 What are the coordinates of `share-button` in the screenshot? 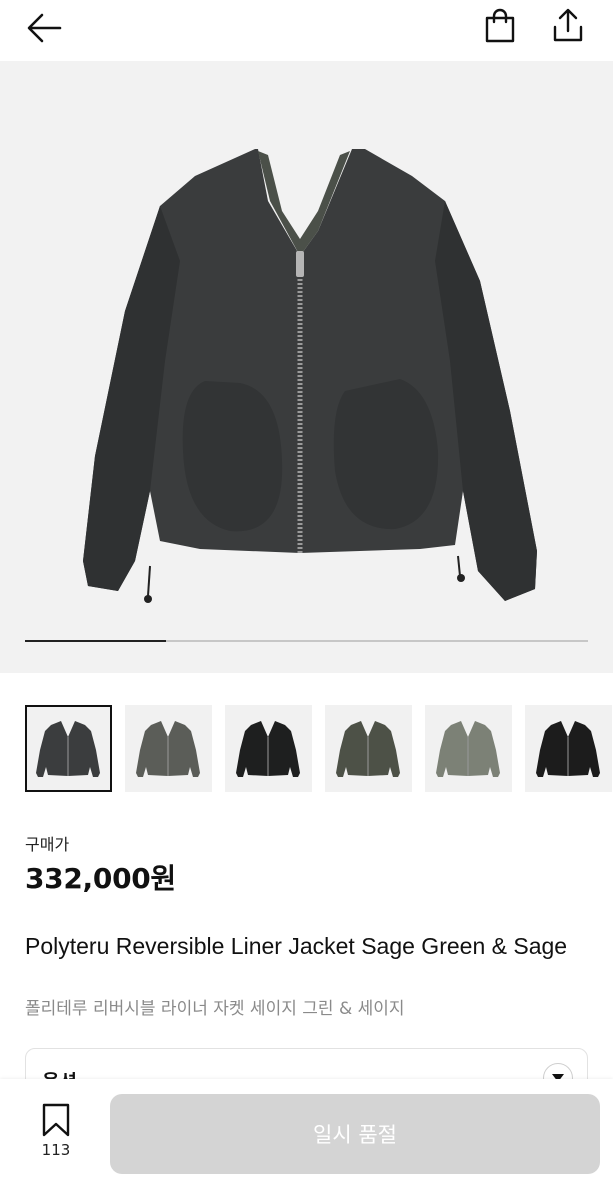 It's located at (568, 25).